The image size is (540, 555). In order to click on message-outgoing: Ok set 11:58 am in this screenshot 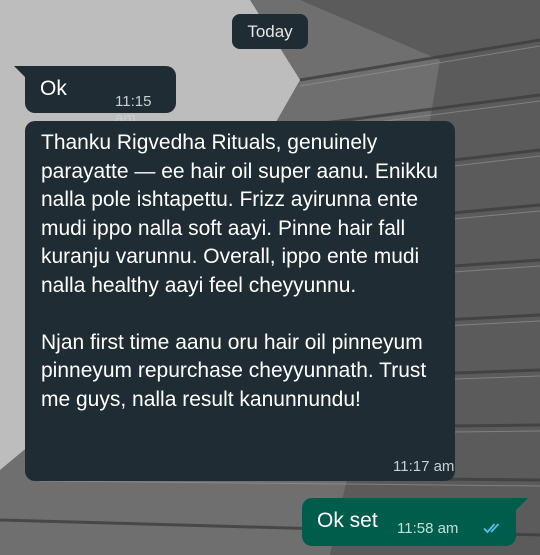, I will do `click(409, 522)`.